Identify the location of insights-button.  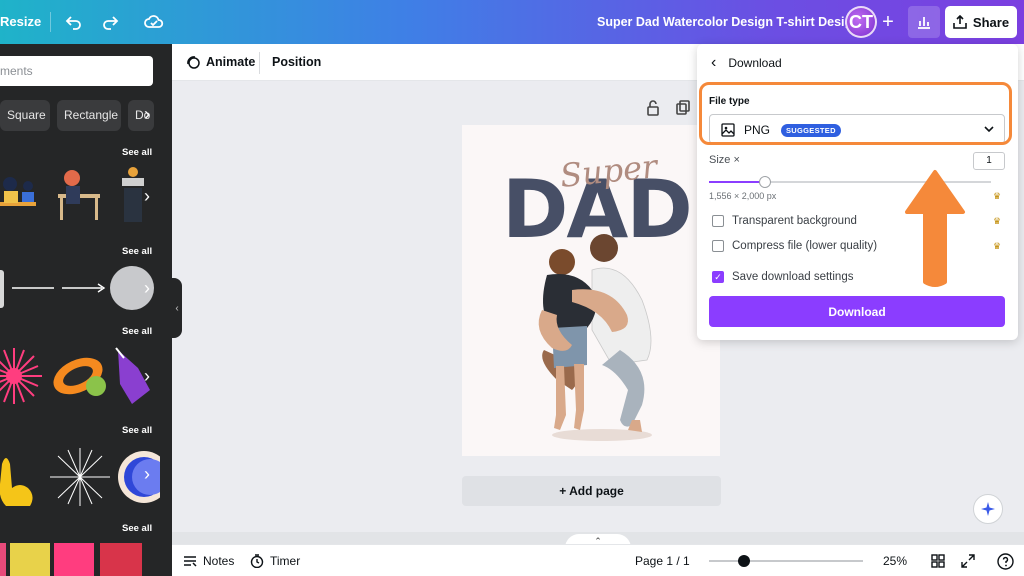
(924, 22).